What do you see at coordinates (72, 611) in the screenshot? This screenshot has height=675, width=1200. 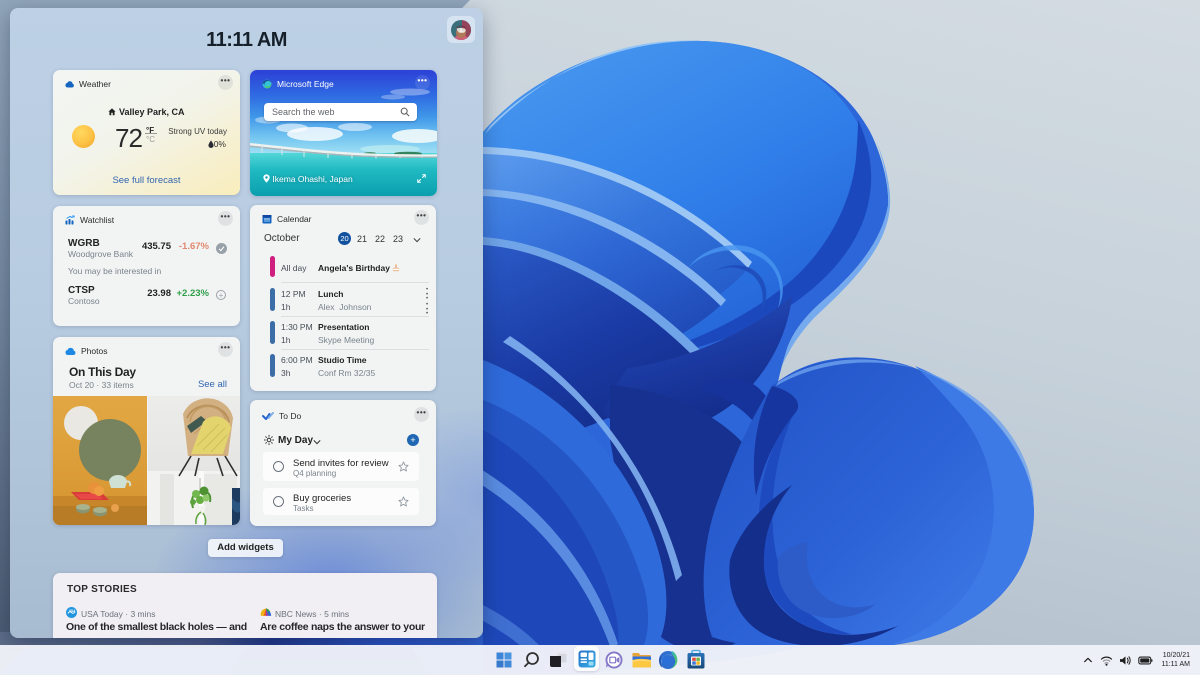 I see `svg-text: USA` at bounding box center [72, 611].